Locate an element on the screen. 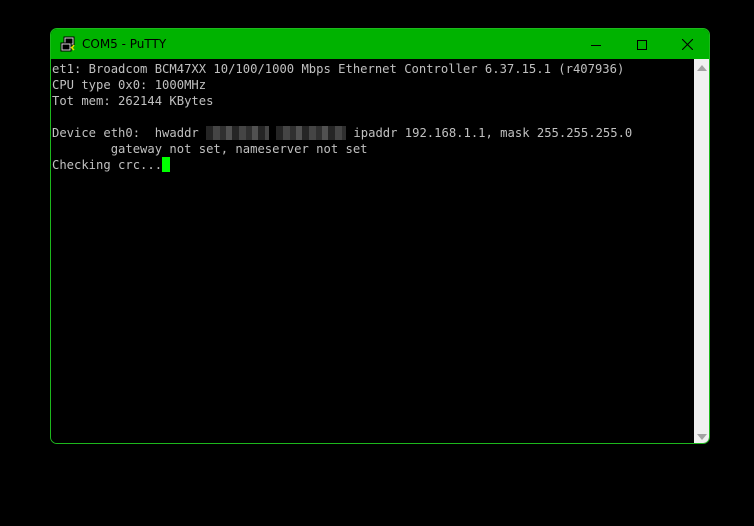 The image size is (754, 526). close-icon is located at coordinates (687, 44).